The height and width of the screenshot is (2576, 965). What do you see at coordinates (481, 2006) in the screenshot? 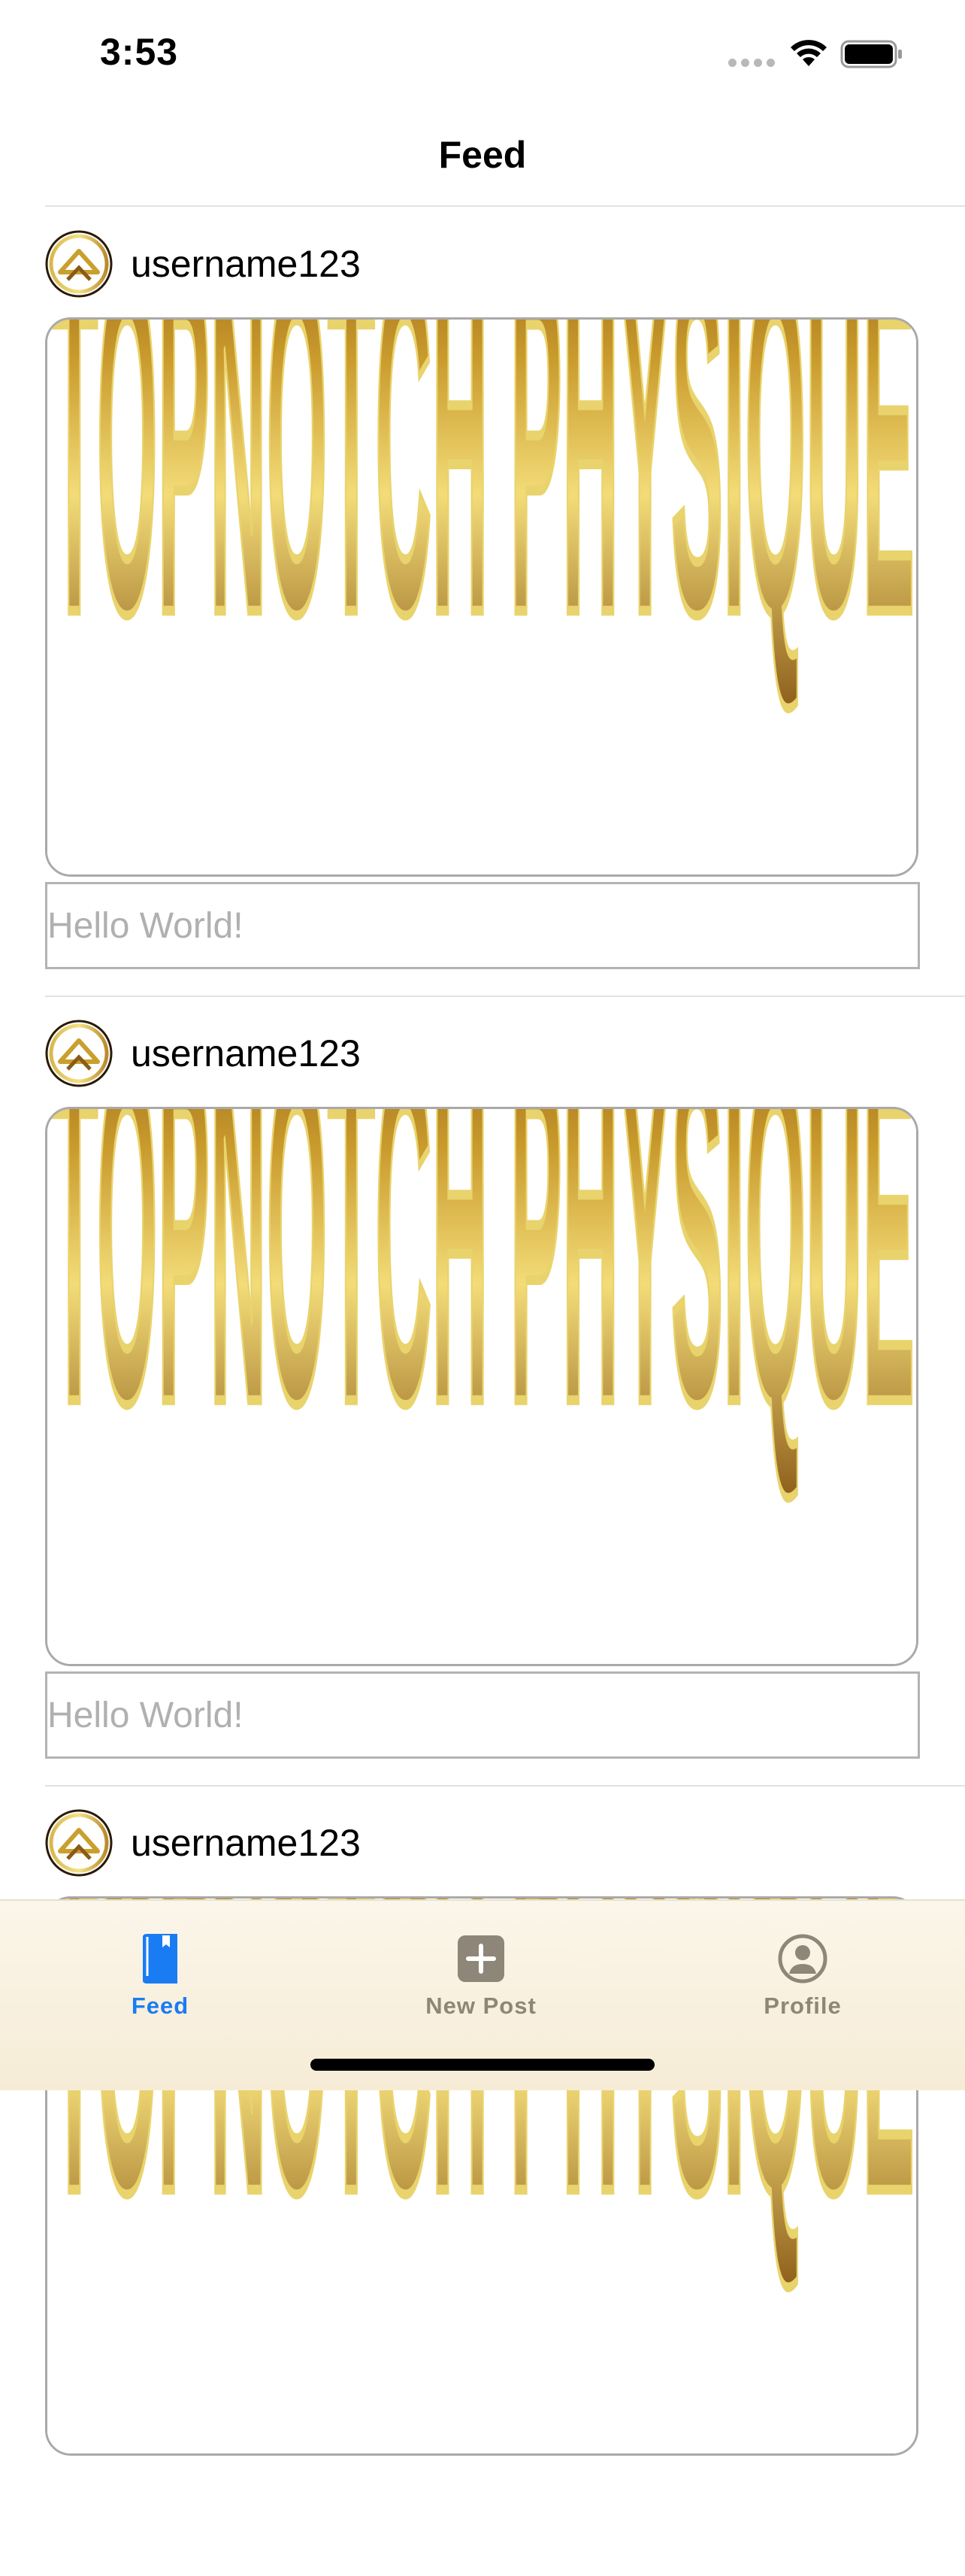
I see `tab-label: New Post` at bounding box center [481, 2006].